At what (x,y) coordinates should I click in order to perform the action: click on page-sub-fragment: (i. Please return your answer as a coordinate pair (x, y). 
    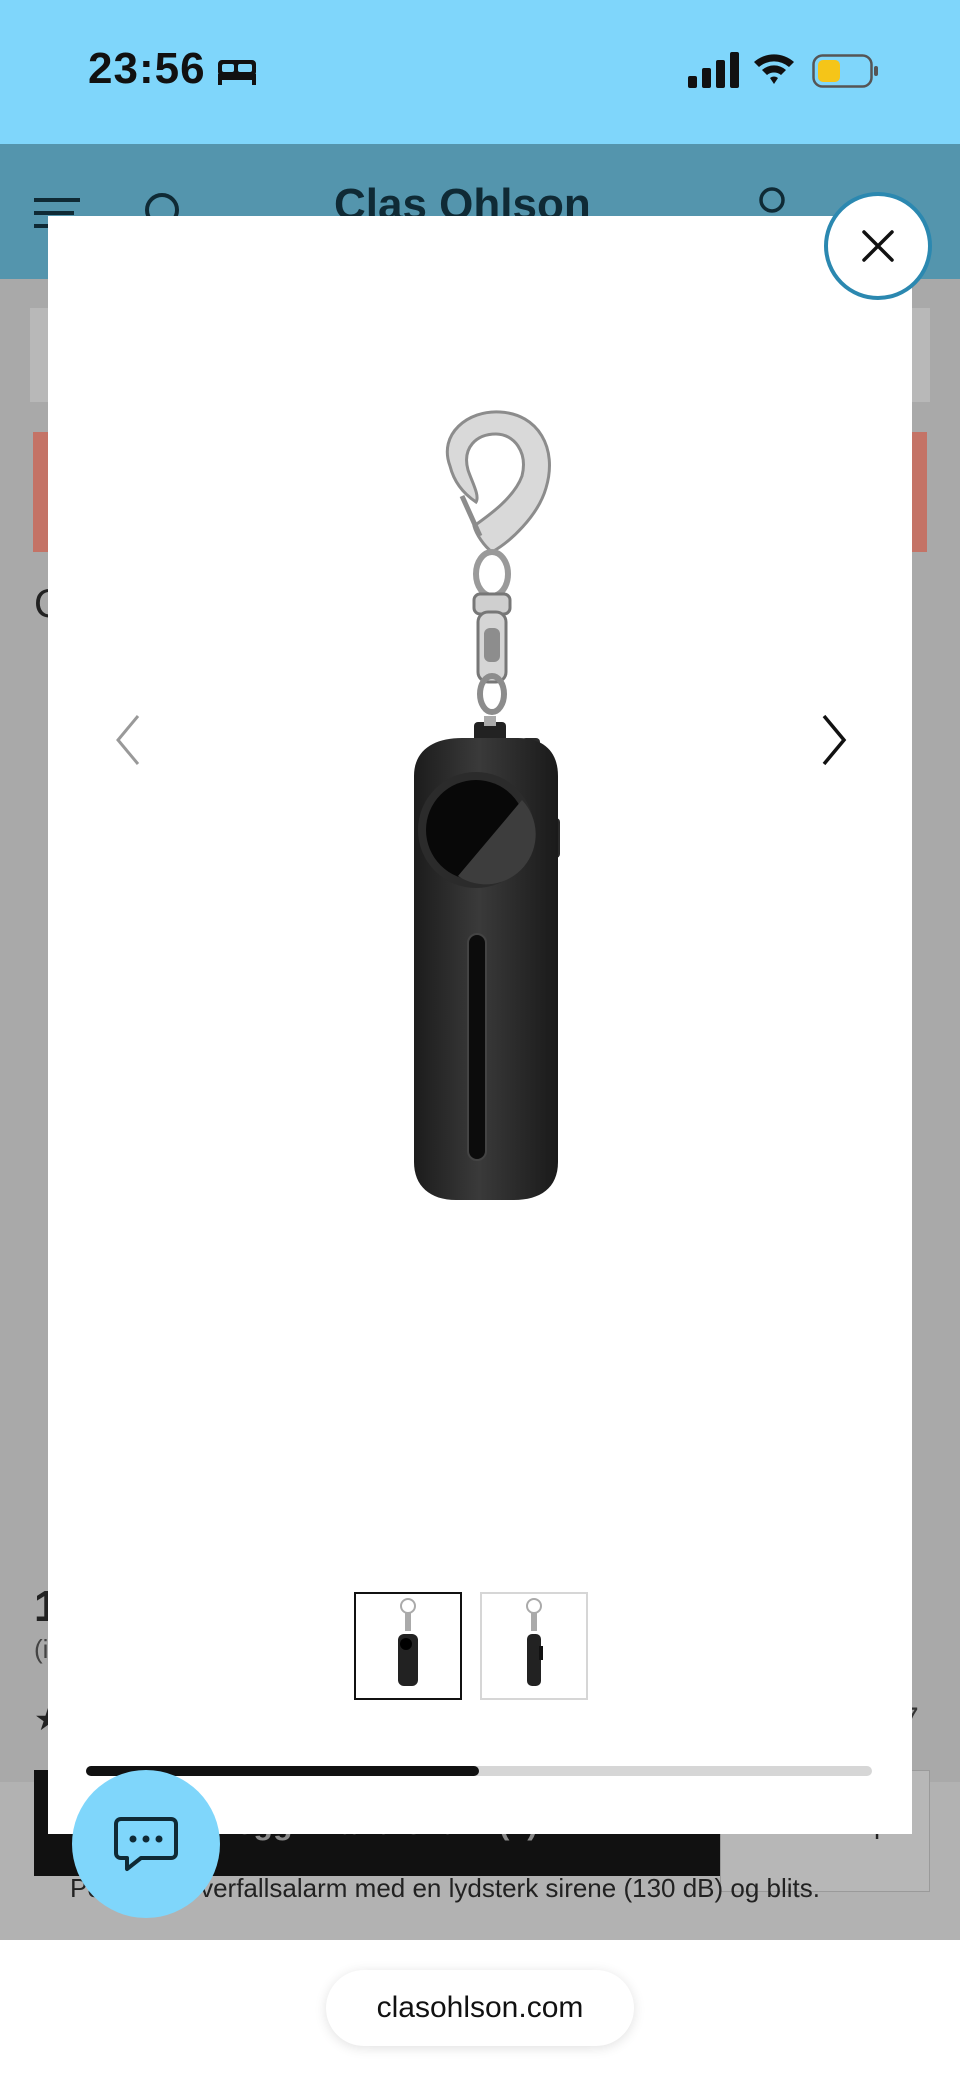
    Looking at the image, I should click on (41, 1649).